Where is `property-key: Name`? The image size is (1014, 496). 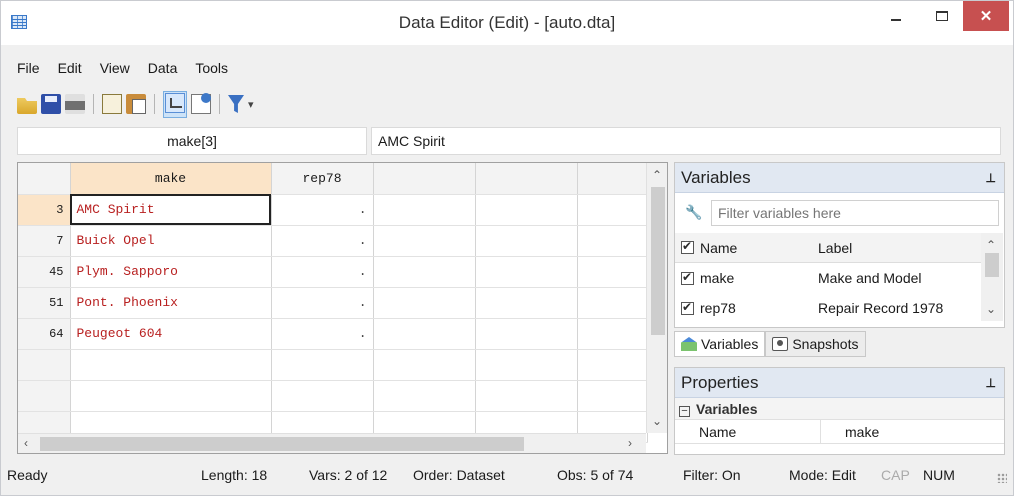 property-key: Name is located at coordinates (748, 431).